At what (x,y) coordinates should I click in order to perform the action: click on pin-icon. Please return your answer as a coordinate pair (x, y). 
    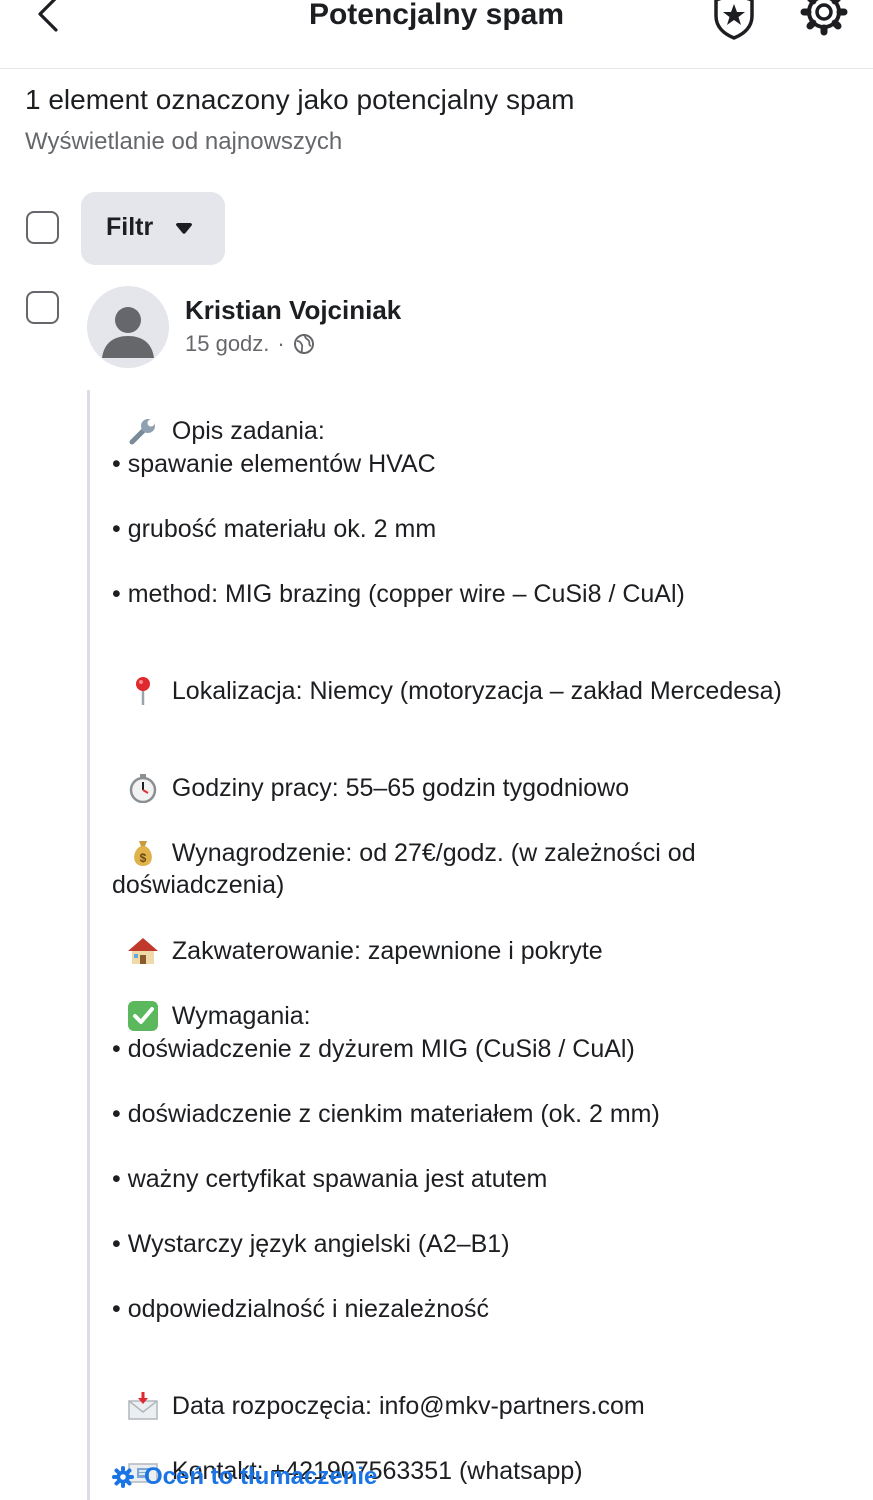
    Looking at the image, I should click on (143, 690).